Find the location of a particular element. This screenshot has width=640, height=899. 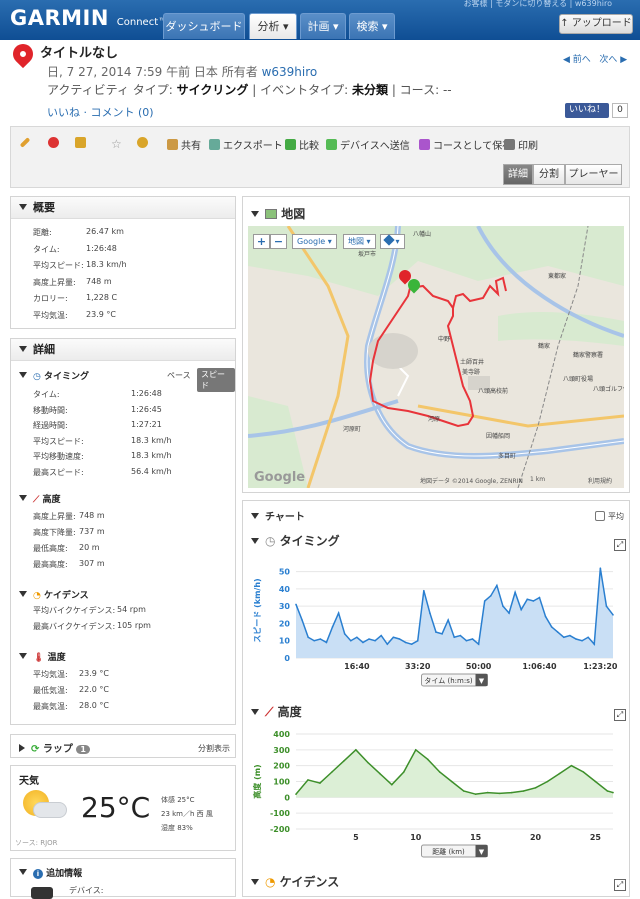

stat-value: 26.47 km is located at coordinates (105, 231).